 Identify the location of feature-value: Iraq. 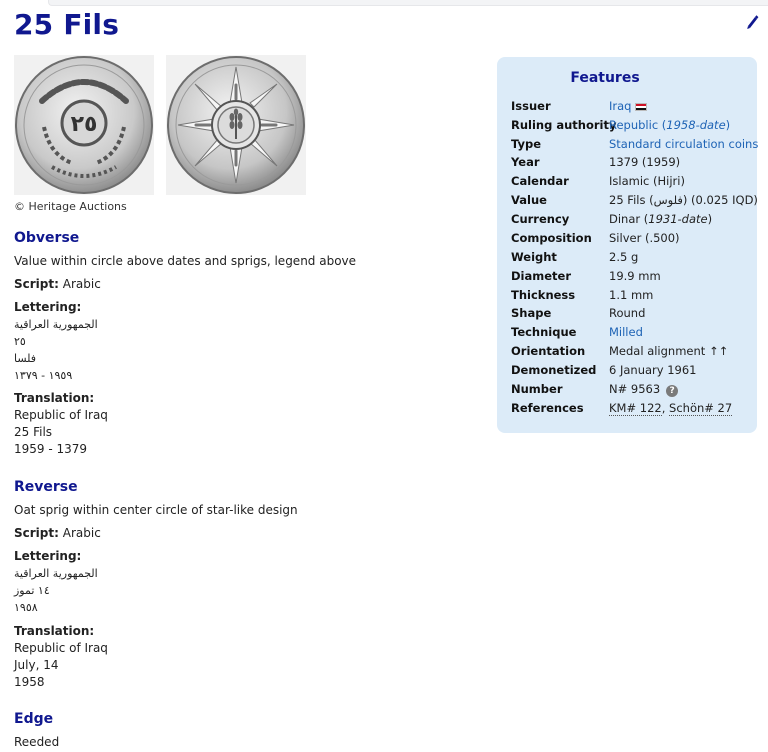
(628, 106).